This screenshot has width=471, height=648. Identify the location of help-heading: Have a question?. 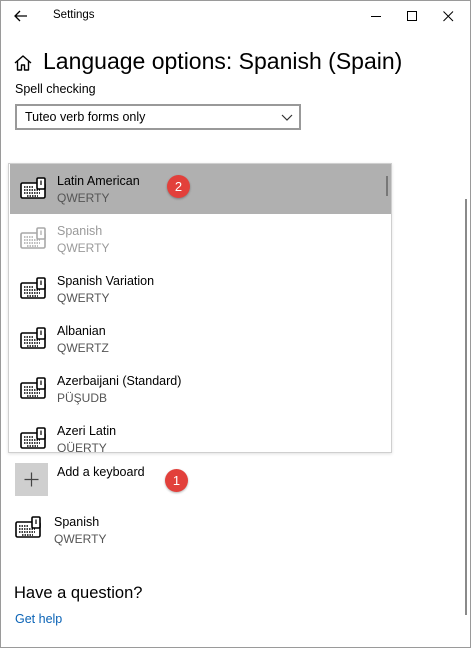
(78, 593).